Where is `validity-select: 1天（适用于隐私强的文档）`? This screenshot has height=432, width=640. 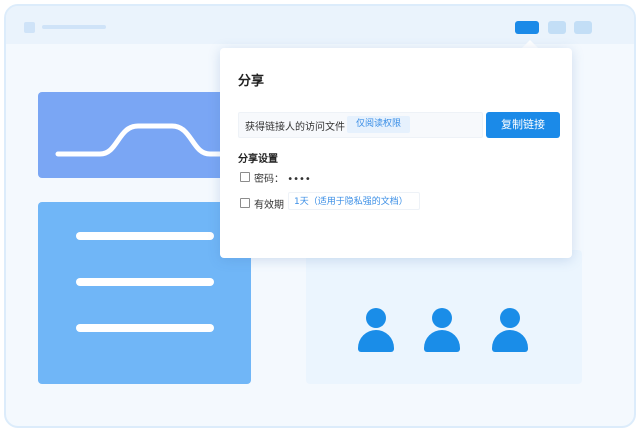 validity-select: 1天（适用于隐私强的文档） is located at coordinates (354, 201).